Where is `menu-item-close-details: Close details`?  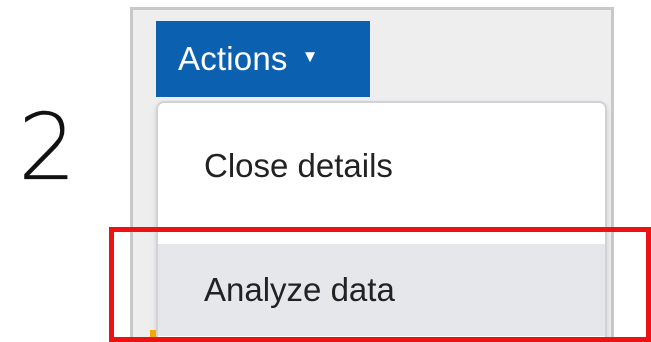
menu-item-close-details: Close details is located at coordinates (381, 166).